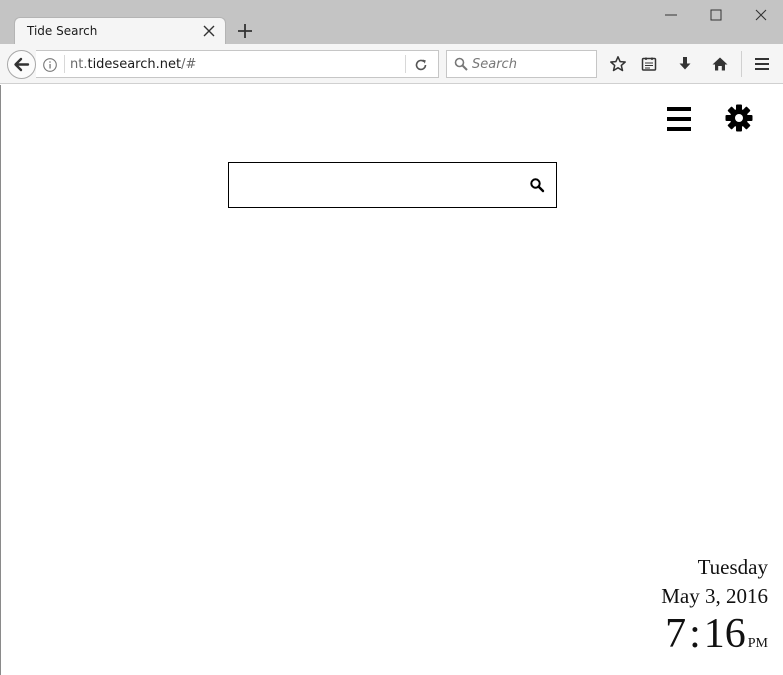  Describe the element at coordinates (79, 64) in the screenshot. I see `url-prefix: nt.` at that location.